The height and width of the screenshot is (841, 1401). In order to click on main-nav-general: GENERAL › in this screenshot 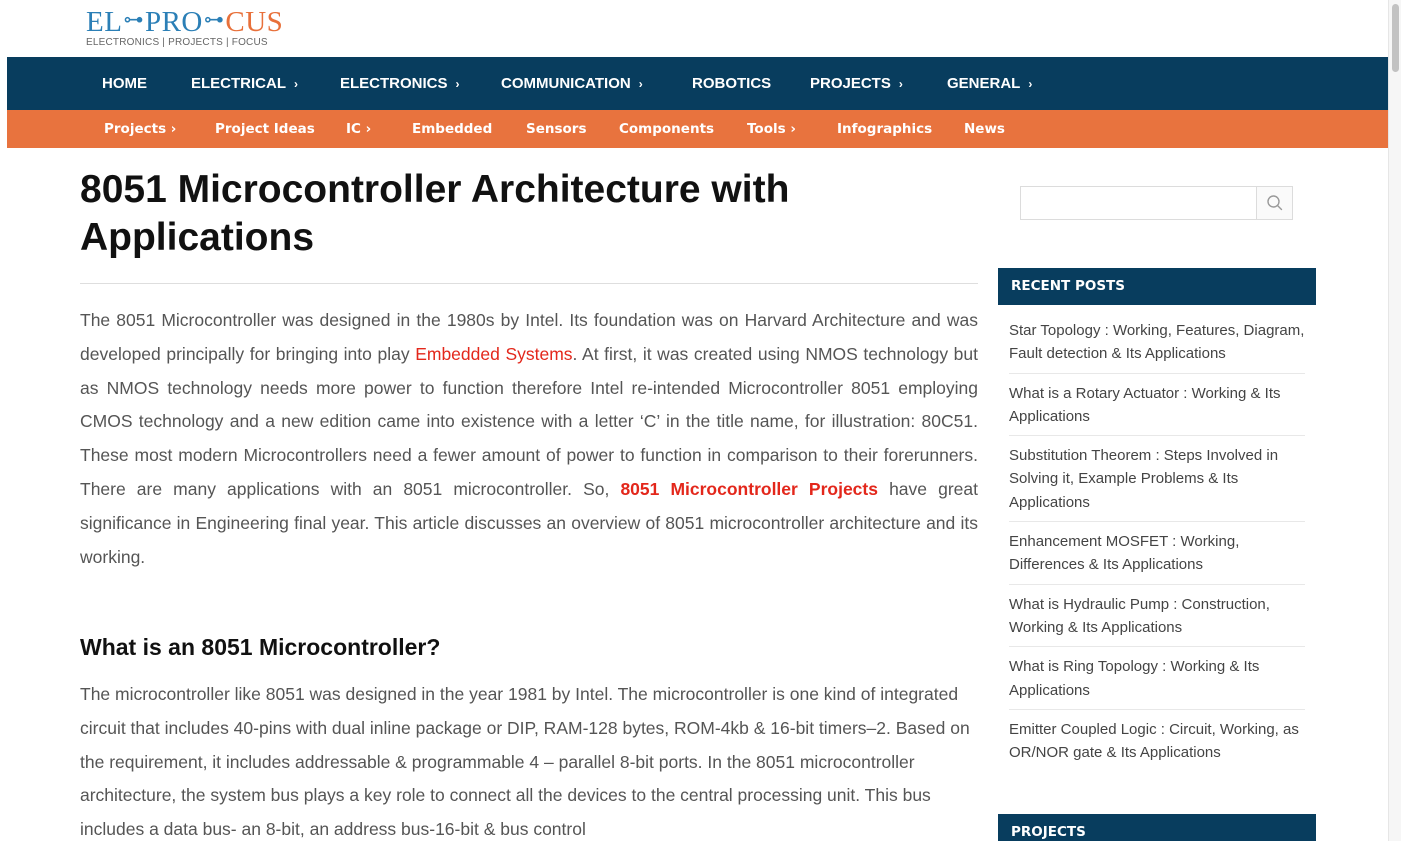, I will do `click(989, 83)`.